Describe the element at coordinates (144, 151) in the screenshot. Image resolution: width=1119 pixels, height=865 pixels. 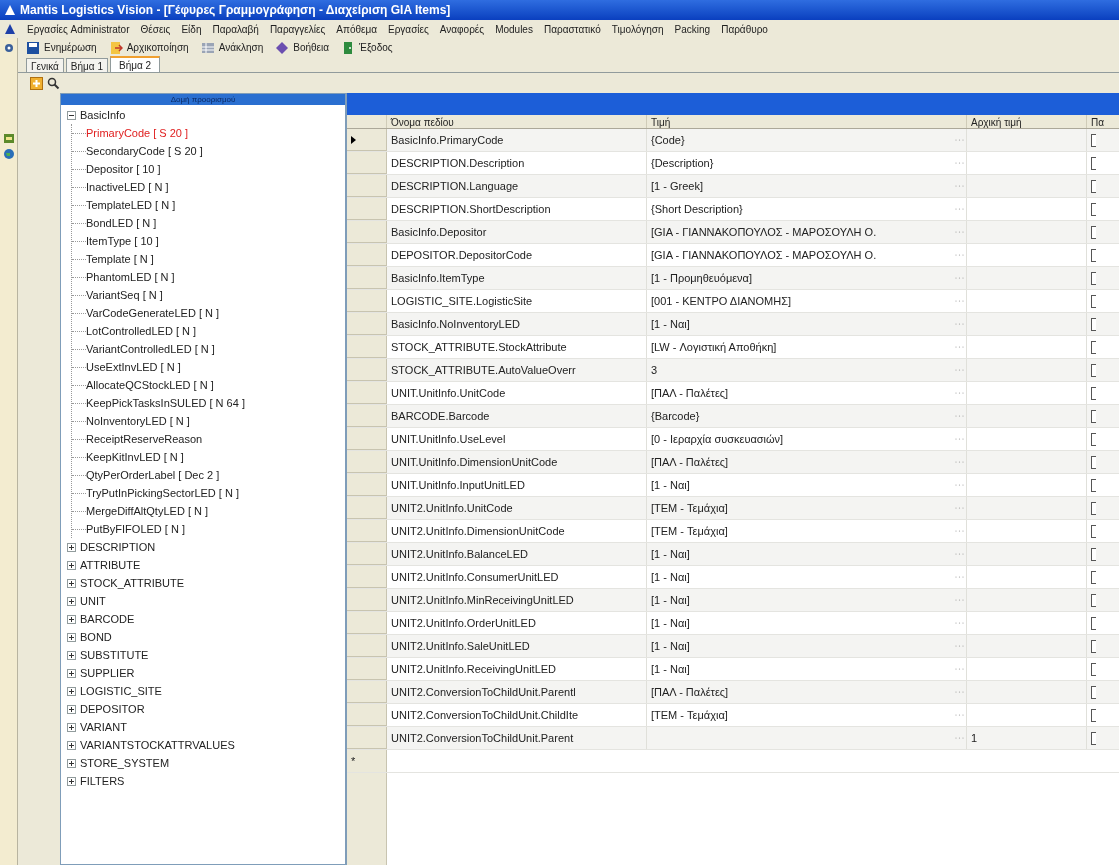
I see `tree-item: SecondaryCode [ S 20 ]` at that location.